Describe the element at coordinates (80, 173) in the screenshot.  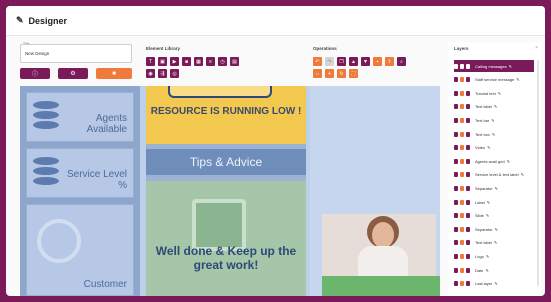
I see `service-tile: Service Level %` at that location.